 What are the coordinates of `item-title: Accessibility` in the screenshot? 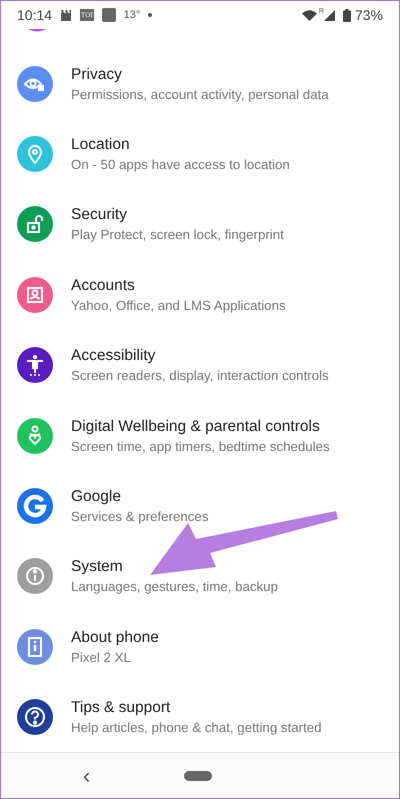 It's located at (113, 356).